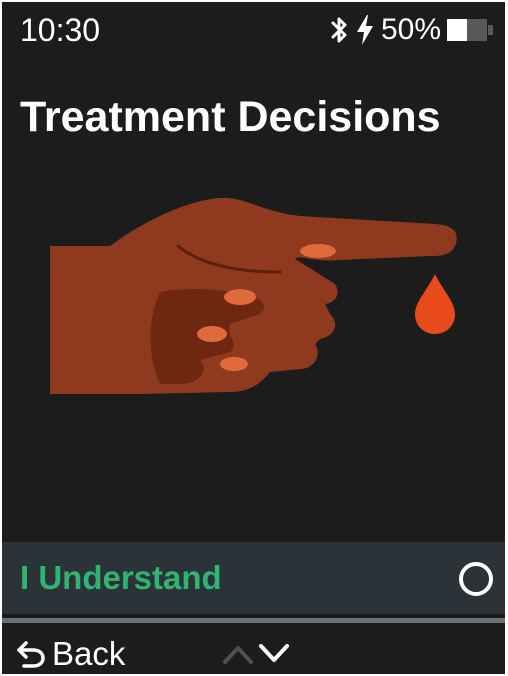 This screenshot has width=508, height=676. Describe the element at coordinates (470, 30) in the screenshot. I see `battery-icon` at that location.